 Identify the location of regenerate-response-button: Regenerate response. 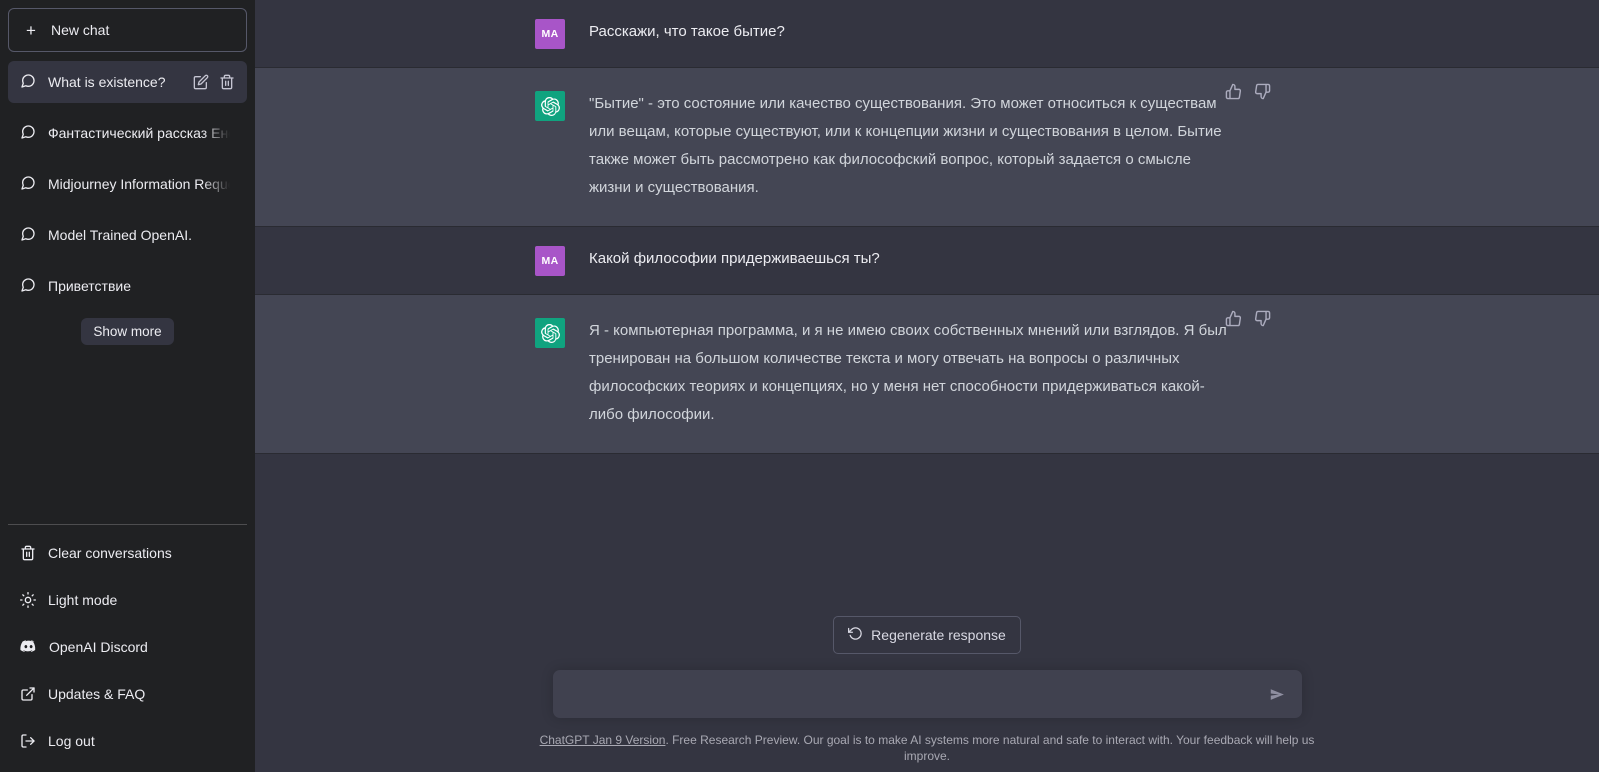
(927, 635).